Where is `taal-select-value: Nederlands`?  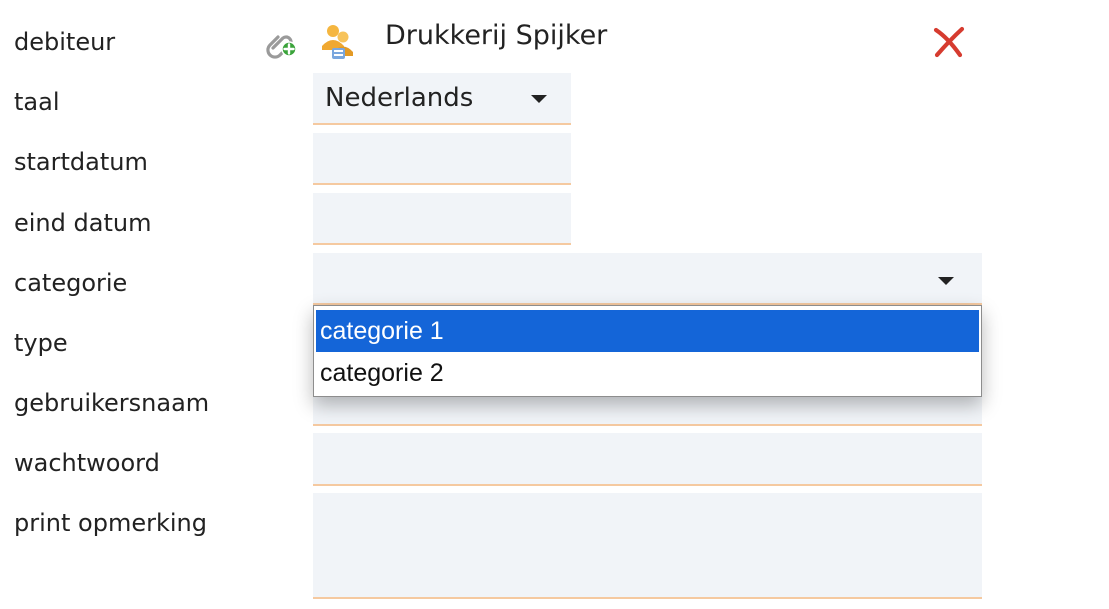
taal-select-value: Nederlands is located at coordinates (399, 98).